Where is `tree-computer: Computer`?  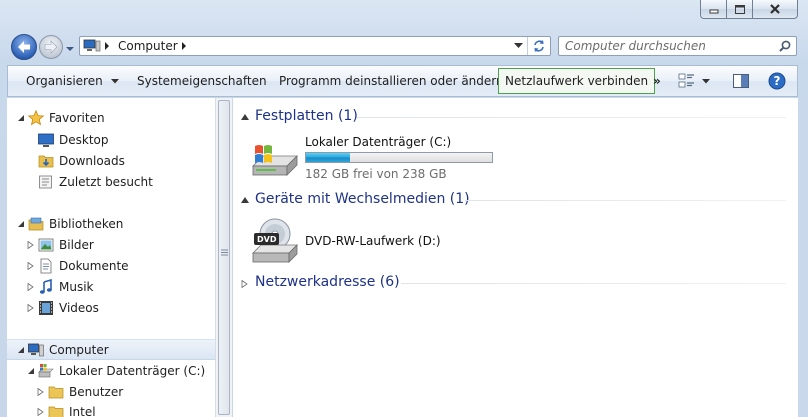 tree-computer: Computer is located at coordinates (111, 349).